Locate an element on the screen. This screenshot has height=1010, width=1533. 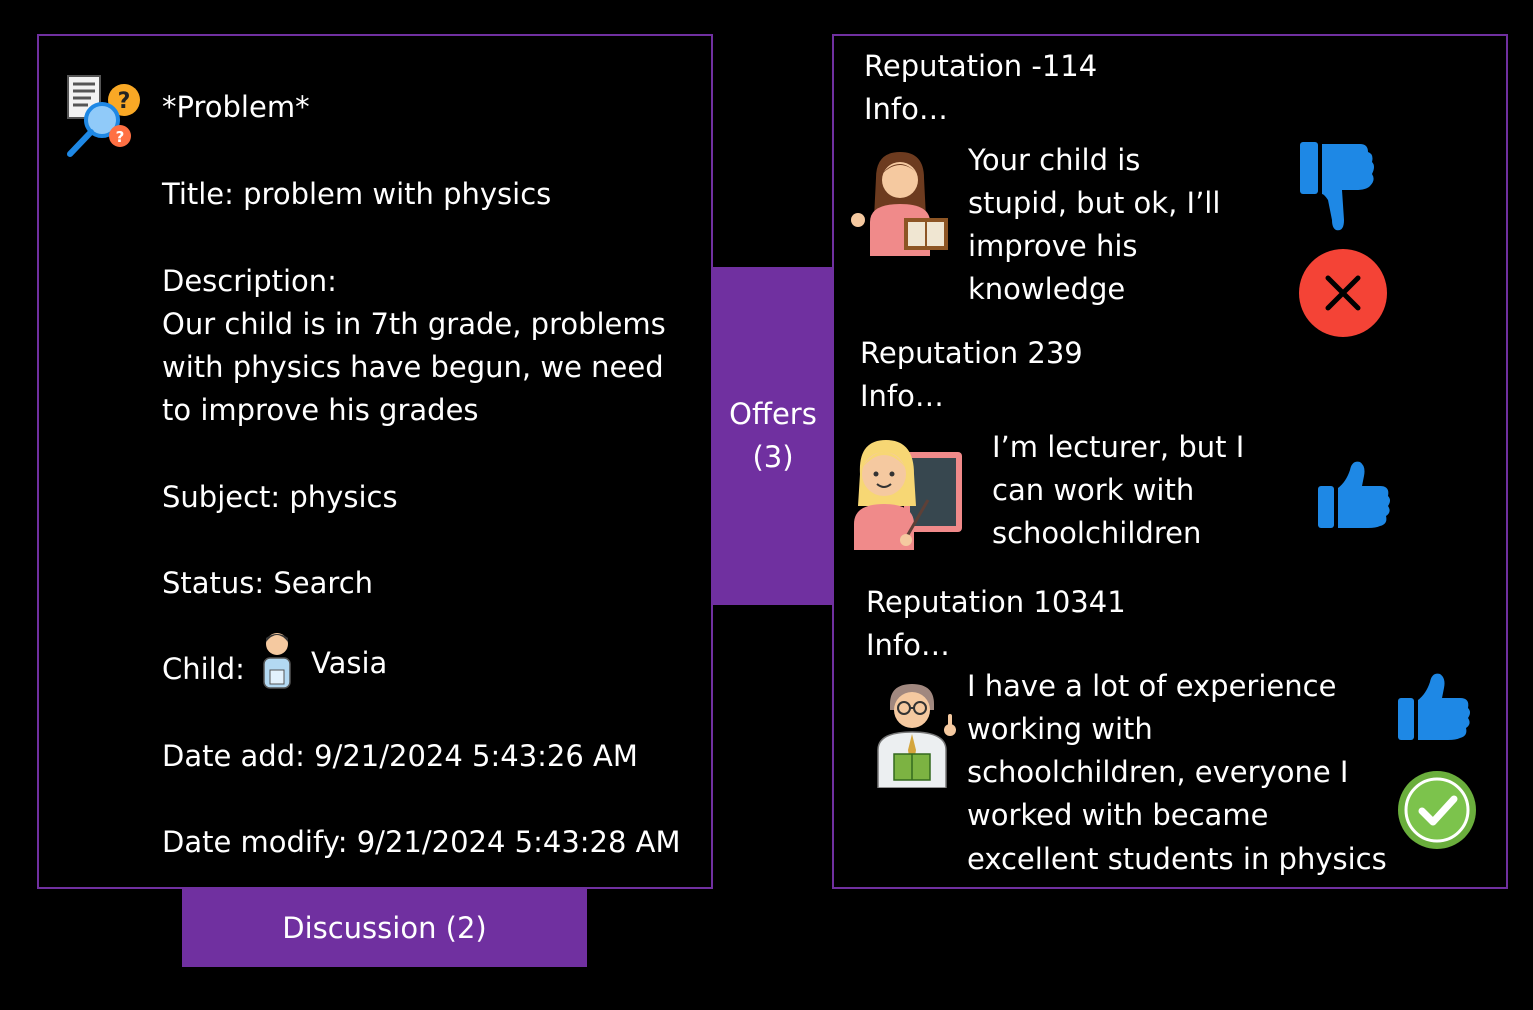
date-modify: Date modify: 9/21/2024 5:43:28 AM is located at coordinates (421, 842).